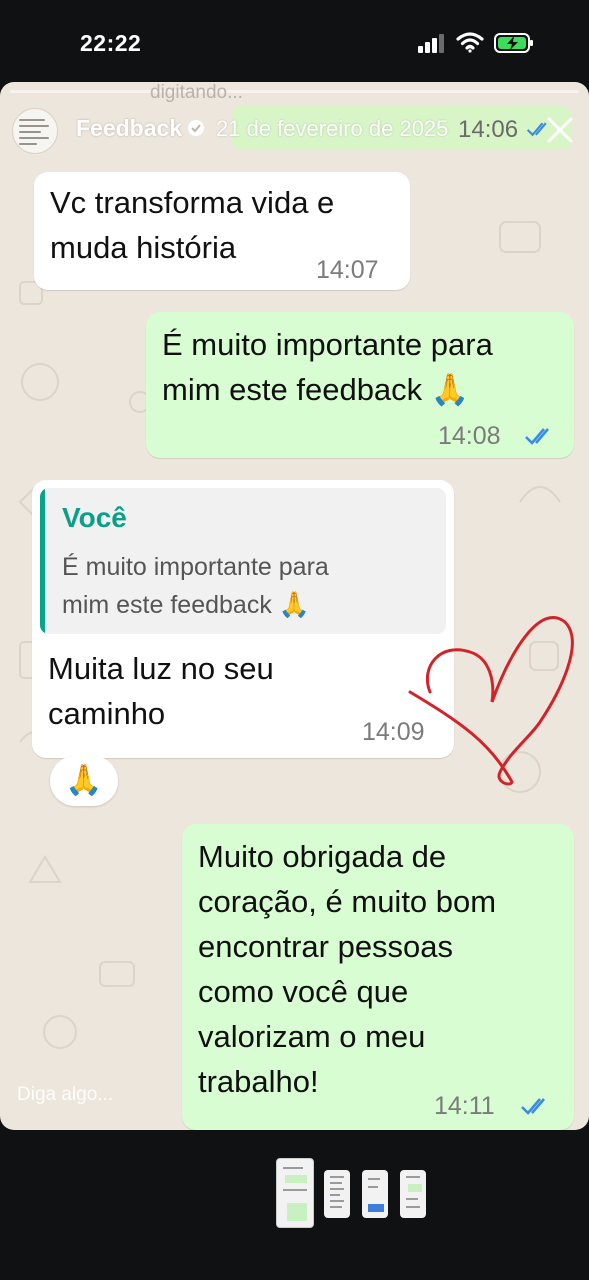 This screenshot has height=1280, width=589. What do you see at coordinates (560, 130) in the screenshot?
I see `close-icon` at bounding box center [560, 130].